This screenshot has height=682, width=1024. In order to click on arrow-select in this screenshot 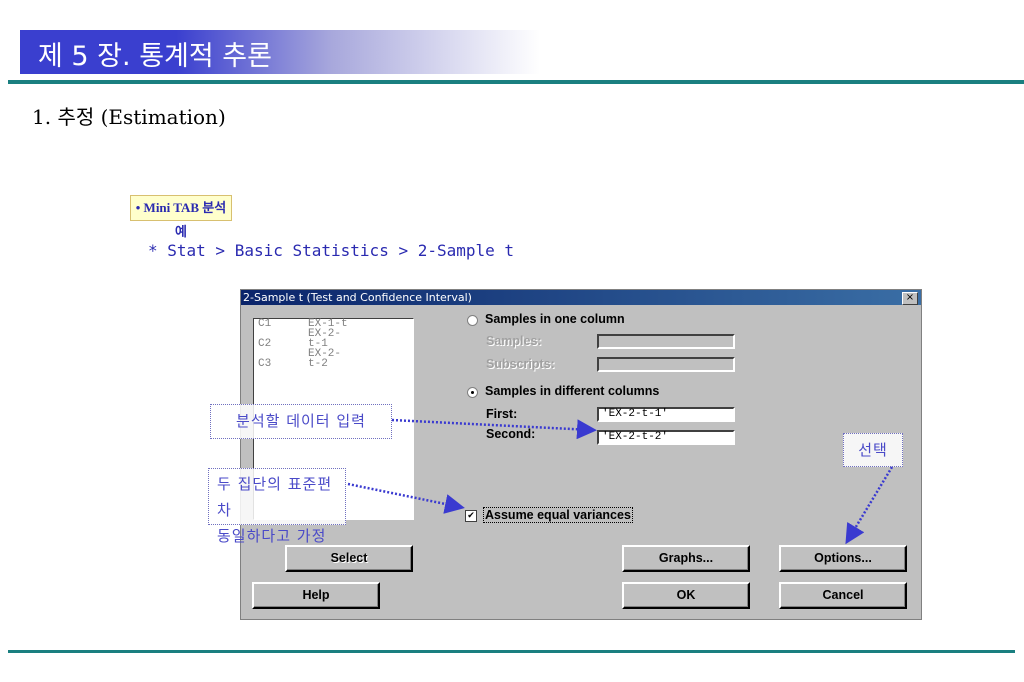, I will do `click(869, 505)`.